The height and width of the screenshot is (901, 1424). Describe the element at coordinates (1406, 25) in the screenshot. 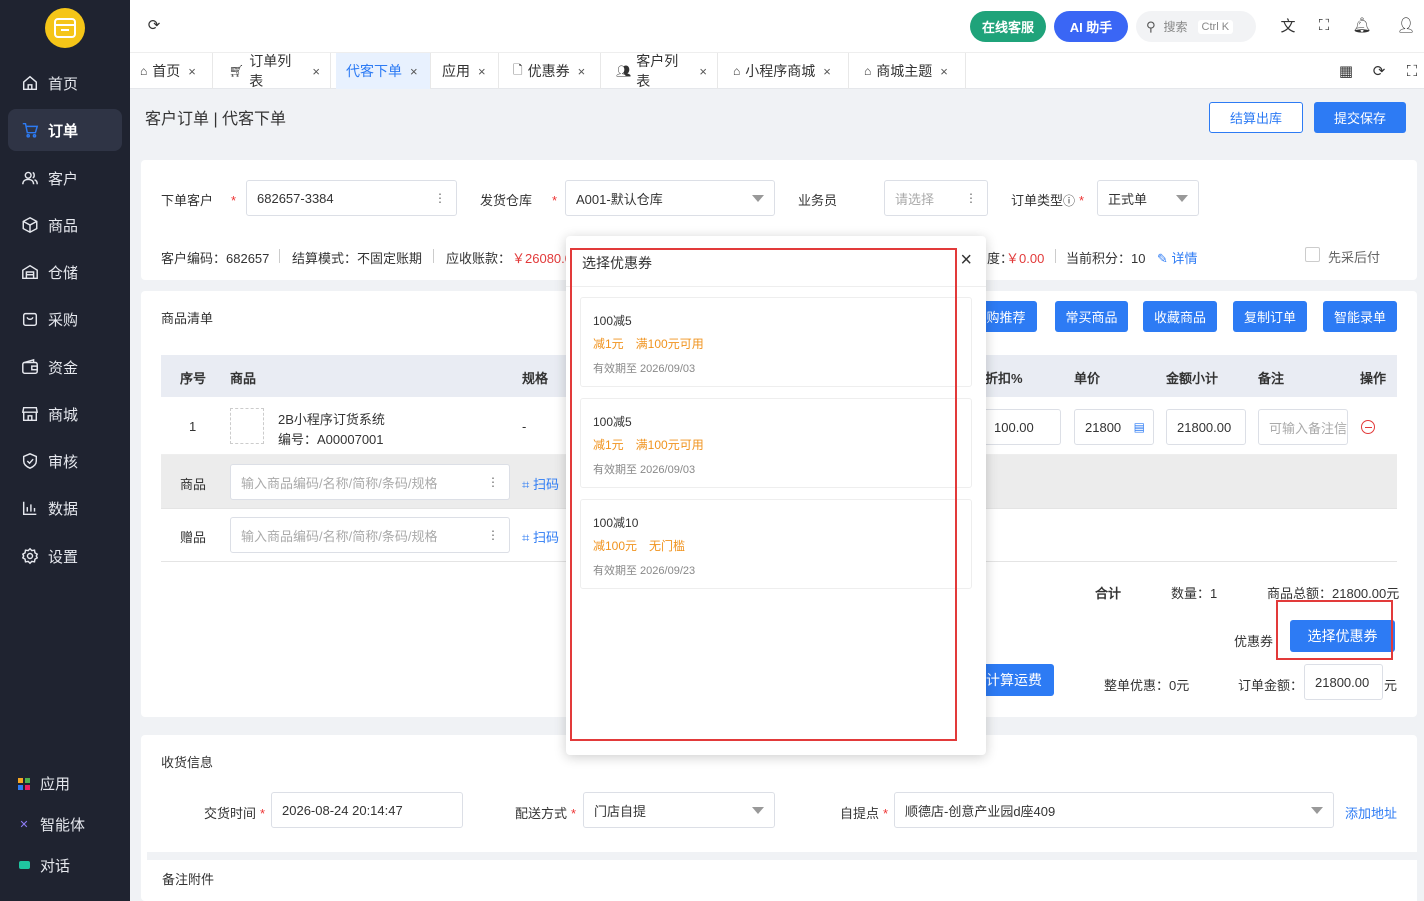

I see `user-icon: 👤︎` at that location.